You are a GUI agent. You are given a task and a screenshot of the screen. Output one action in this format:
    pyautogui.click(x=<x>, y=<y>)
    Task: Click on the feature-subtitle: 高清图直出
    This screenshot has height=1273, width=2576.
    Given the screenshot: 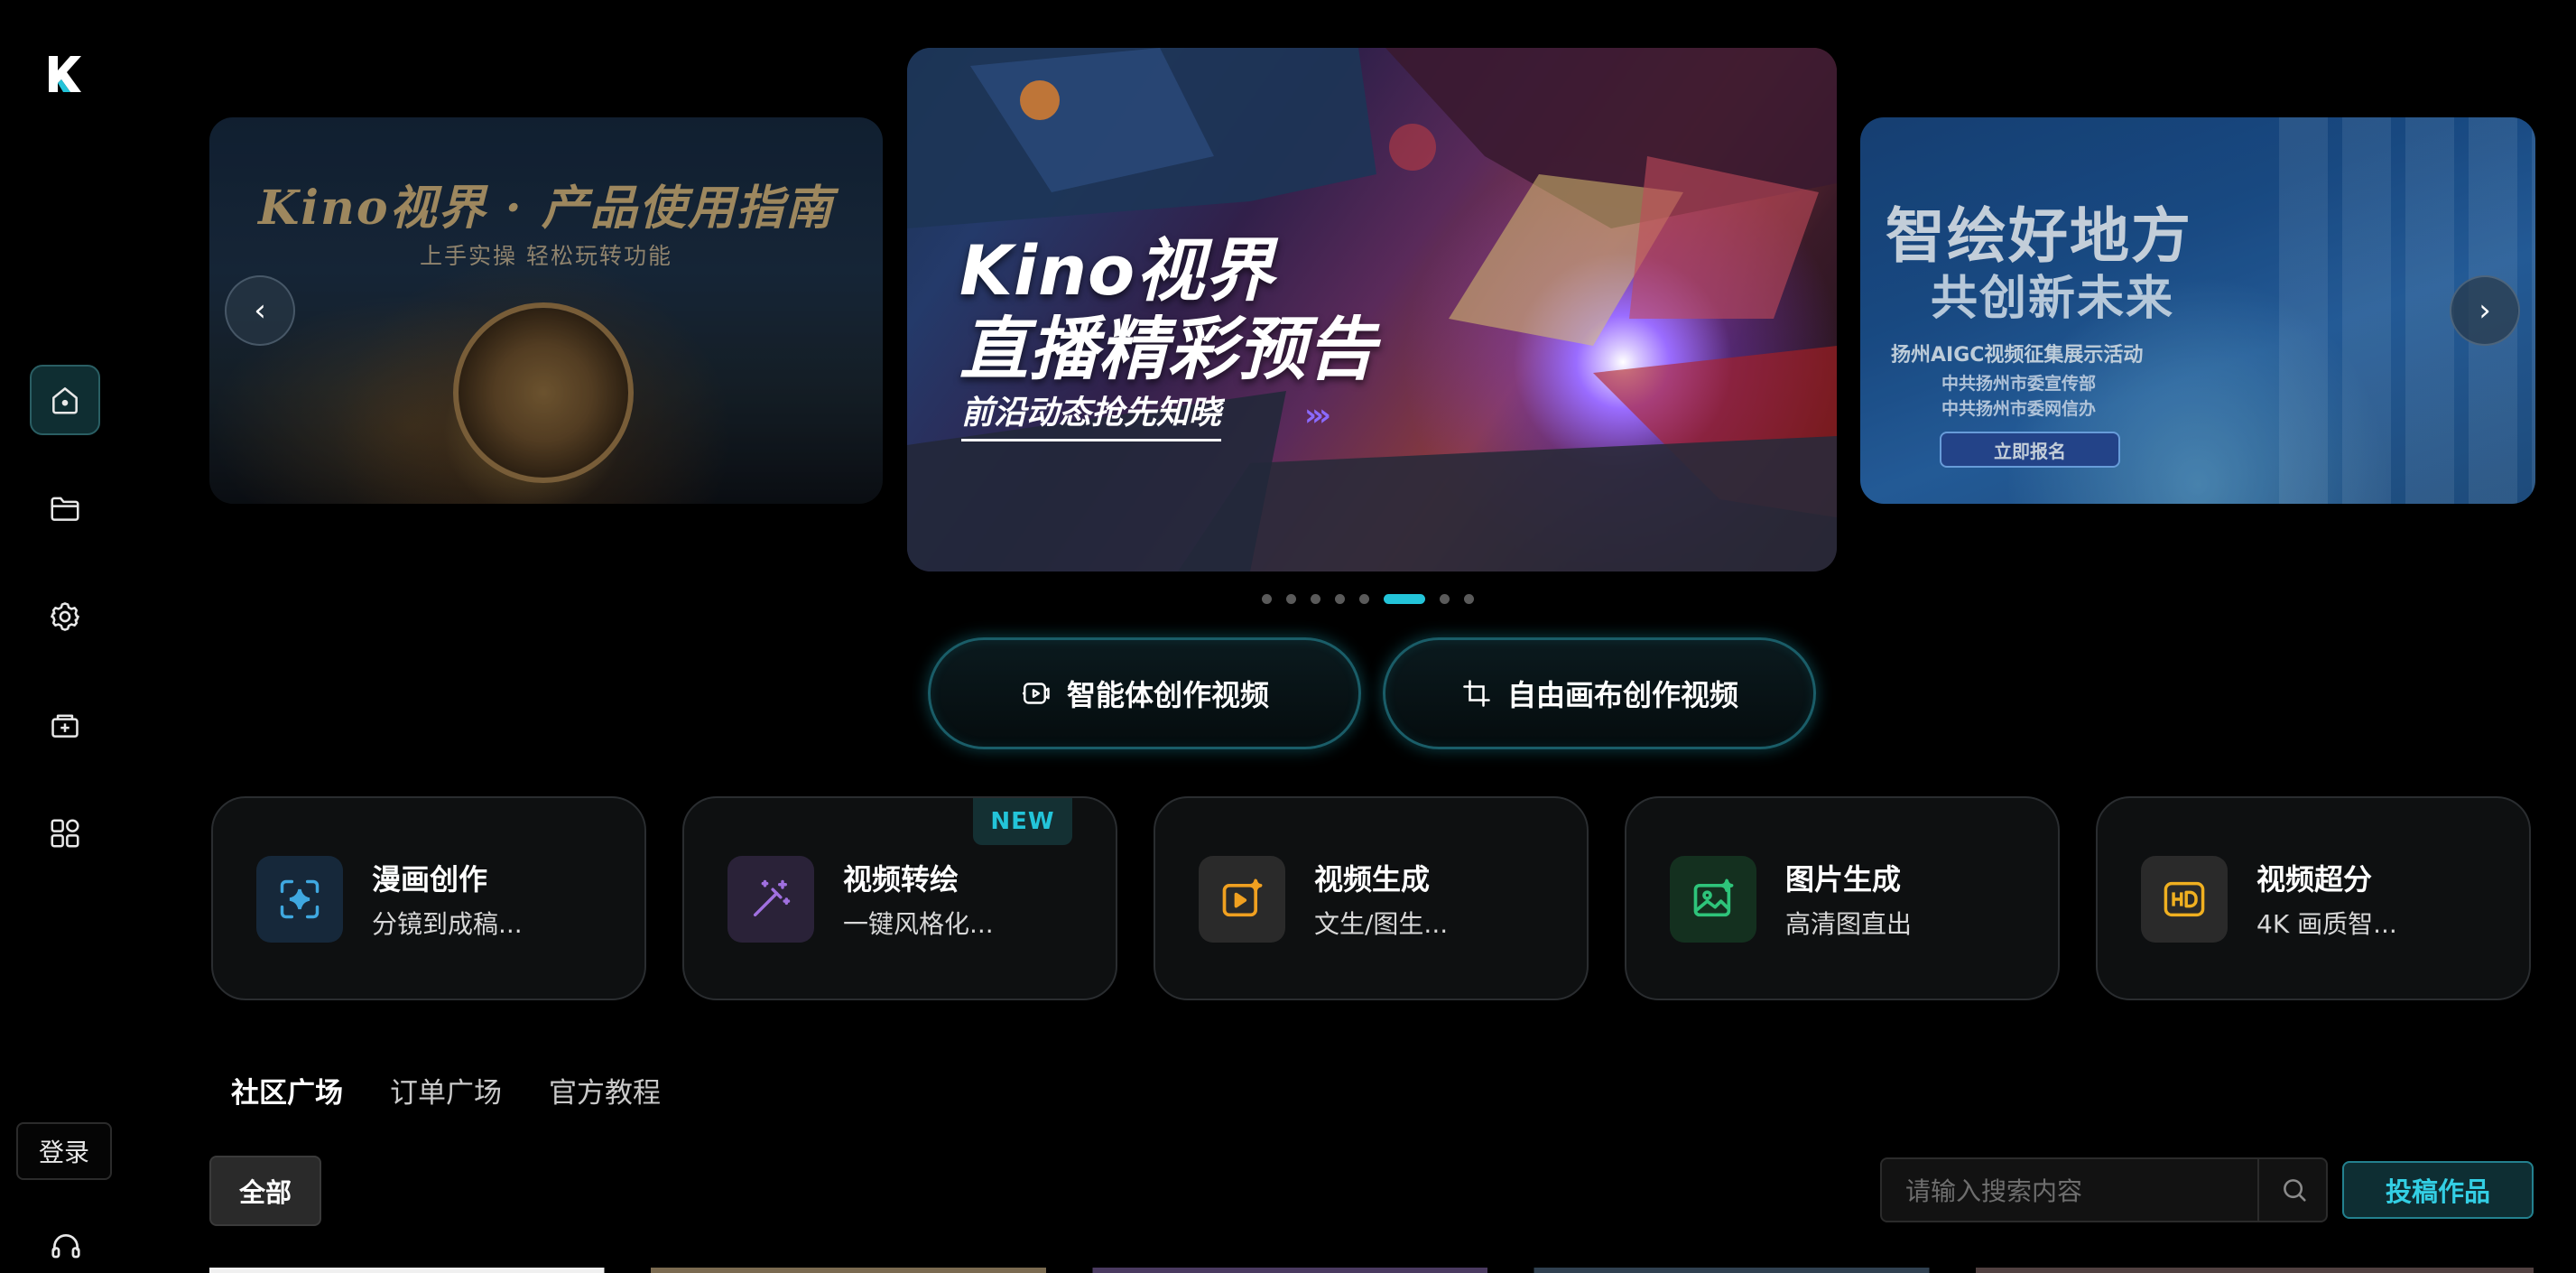 What is the action you would take?
    pyautogui.click(x=1849, y=924)
    